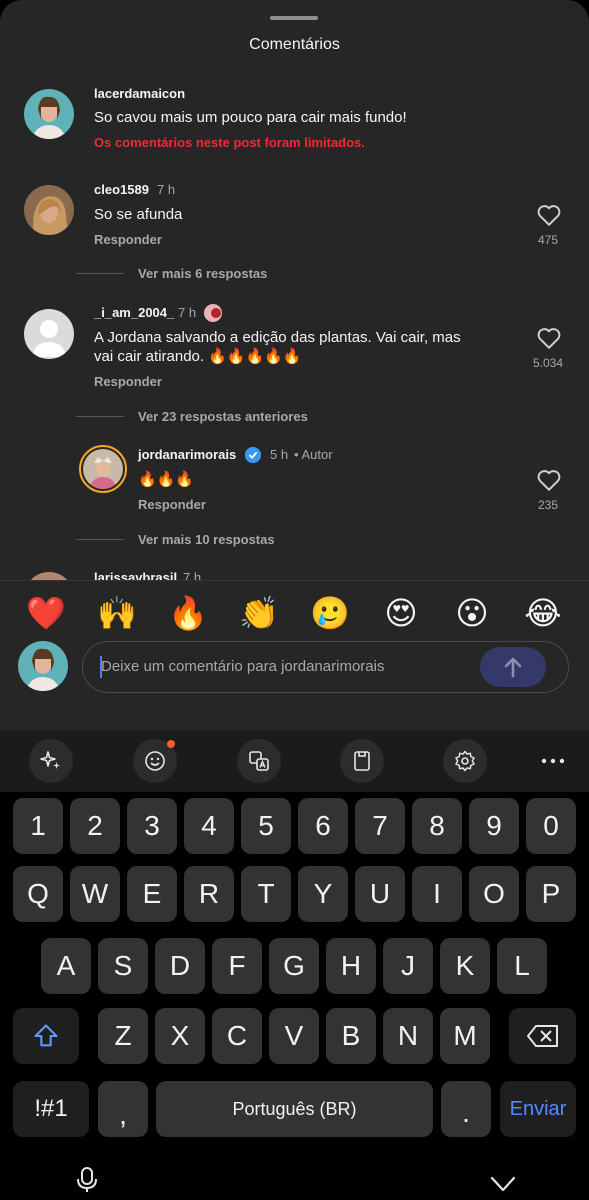  I want to click on key-u: U, so click(380, 894).